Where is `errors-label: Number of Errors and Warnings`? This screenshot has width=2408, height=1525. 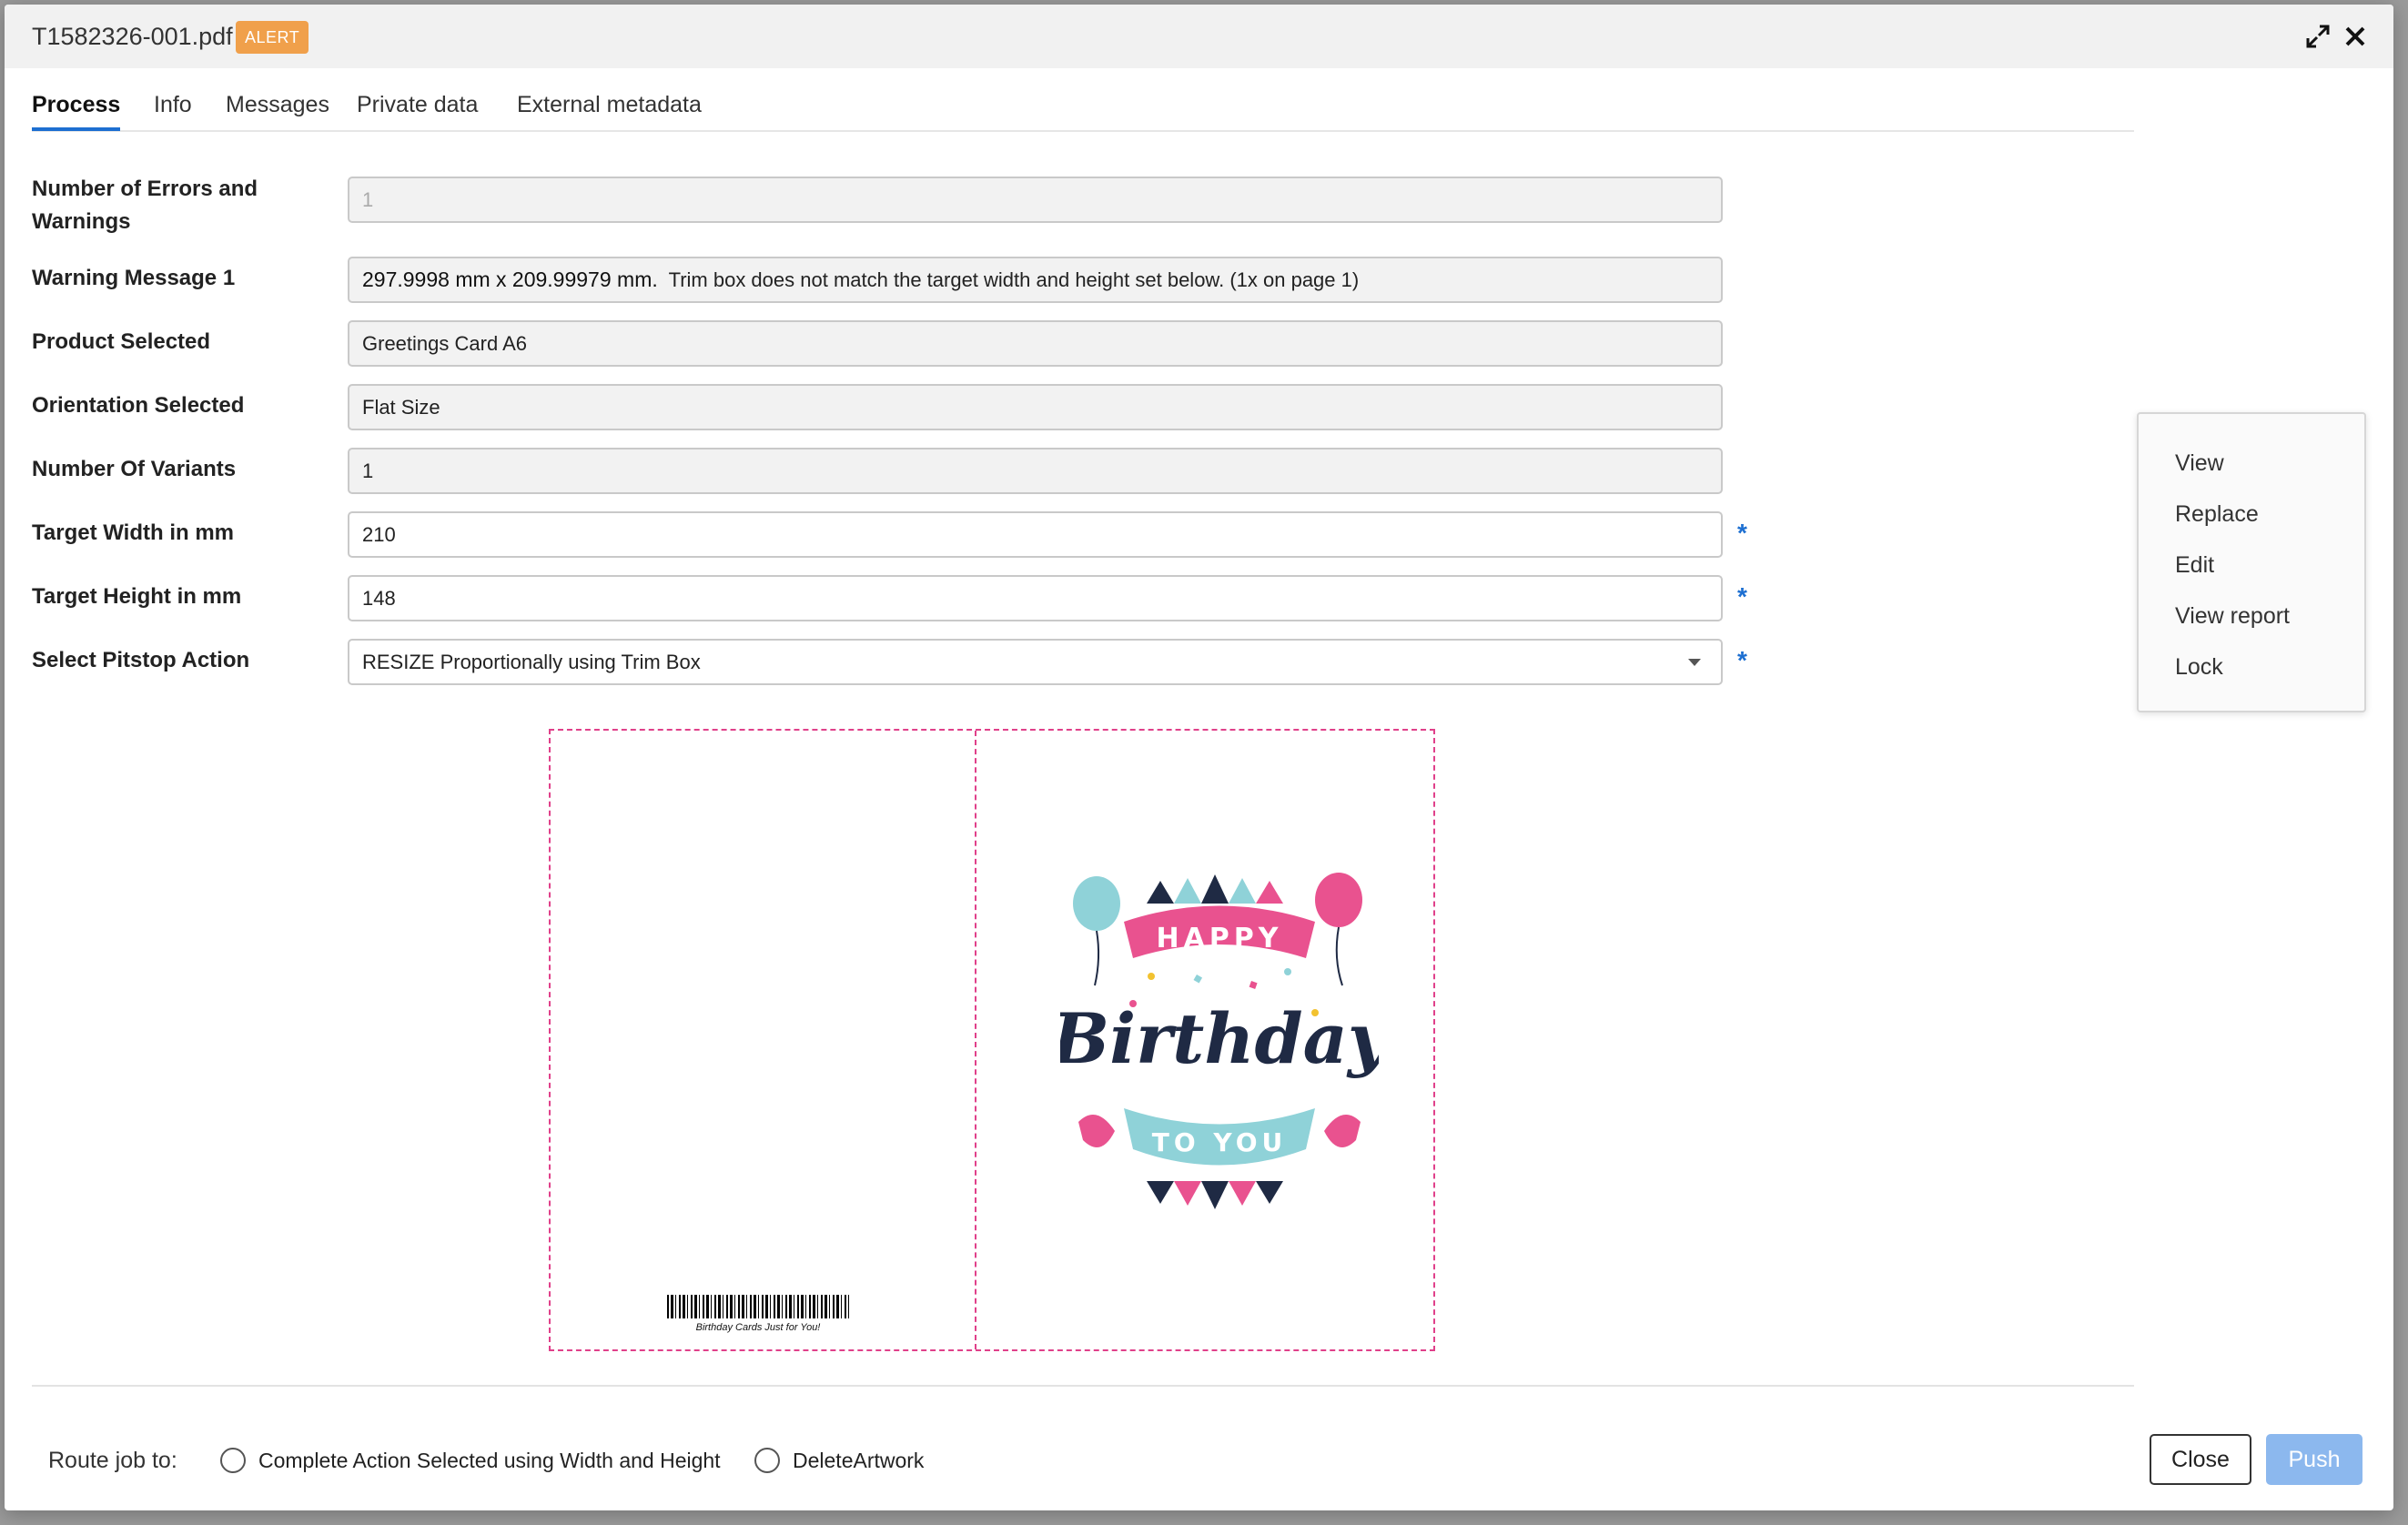 errors-label: Number of Errors and Warnings is located at coordinates (168, 205).